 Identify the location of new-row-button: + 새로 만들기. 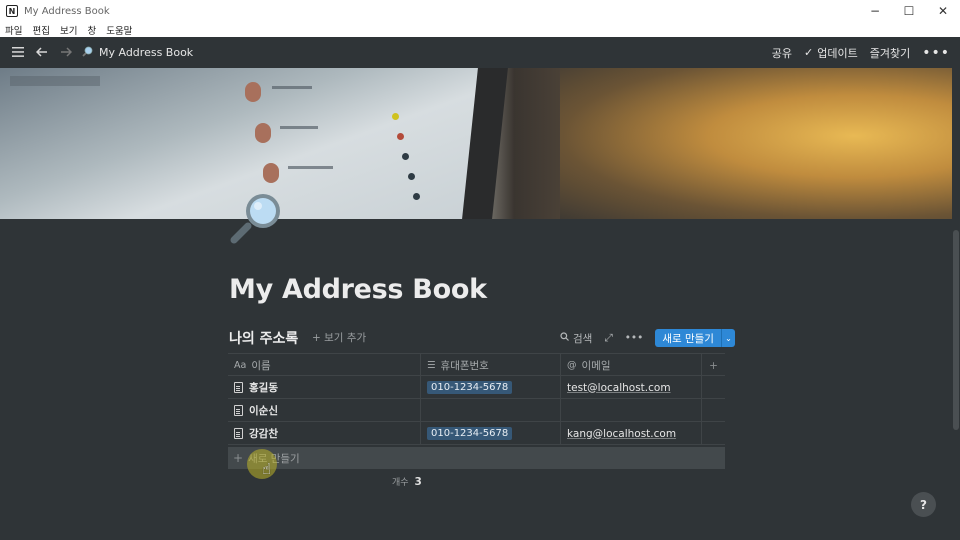
(476, 458).